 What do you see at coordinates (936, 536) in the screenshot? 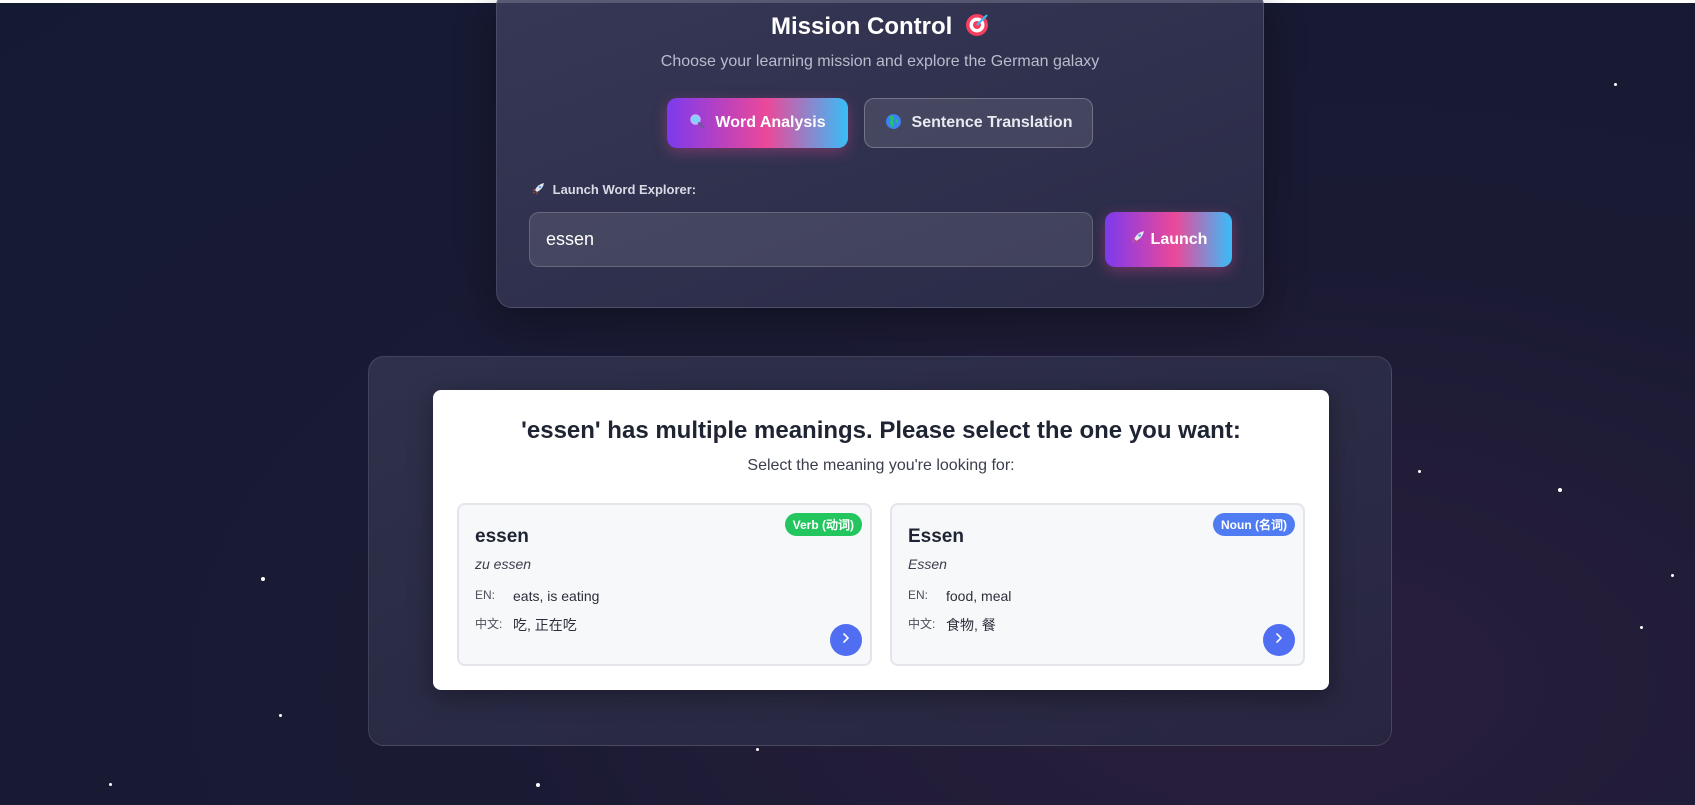
I see `card-word: Essen` at bounding box center [936, 536].